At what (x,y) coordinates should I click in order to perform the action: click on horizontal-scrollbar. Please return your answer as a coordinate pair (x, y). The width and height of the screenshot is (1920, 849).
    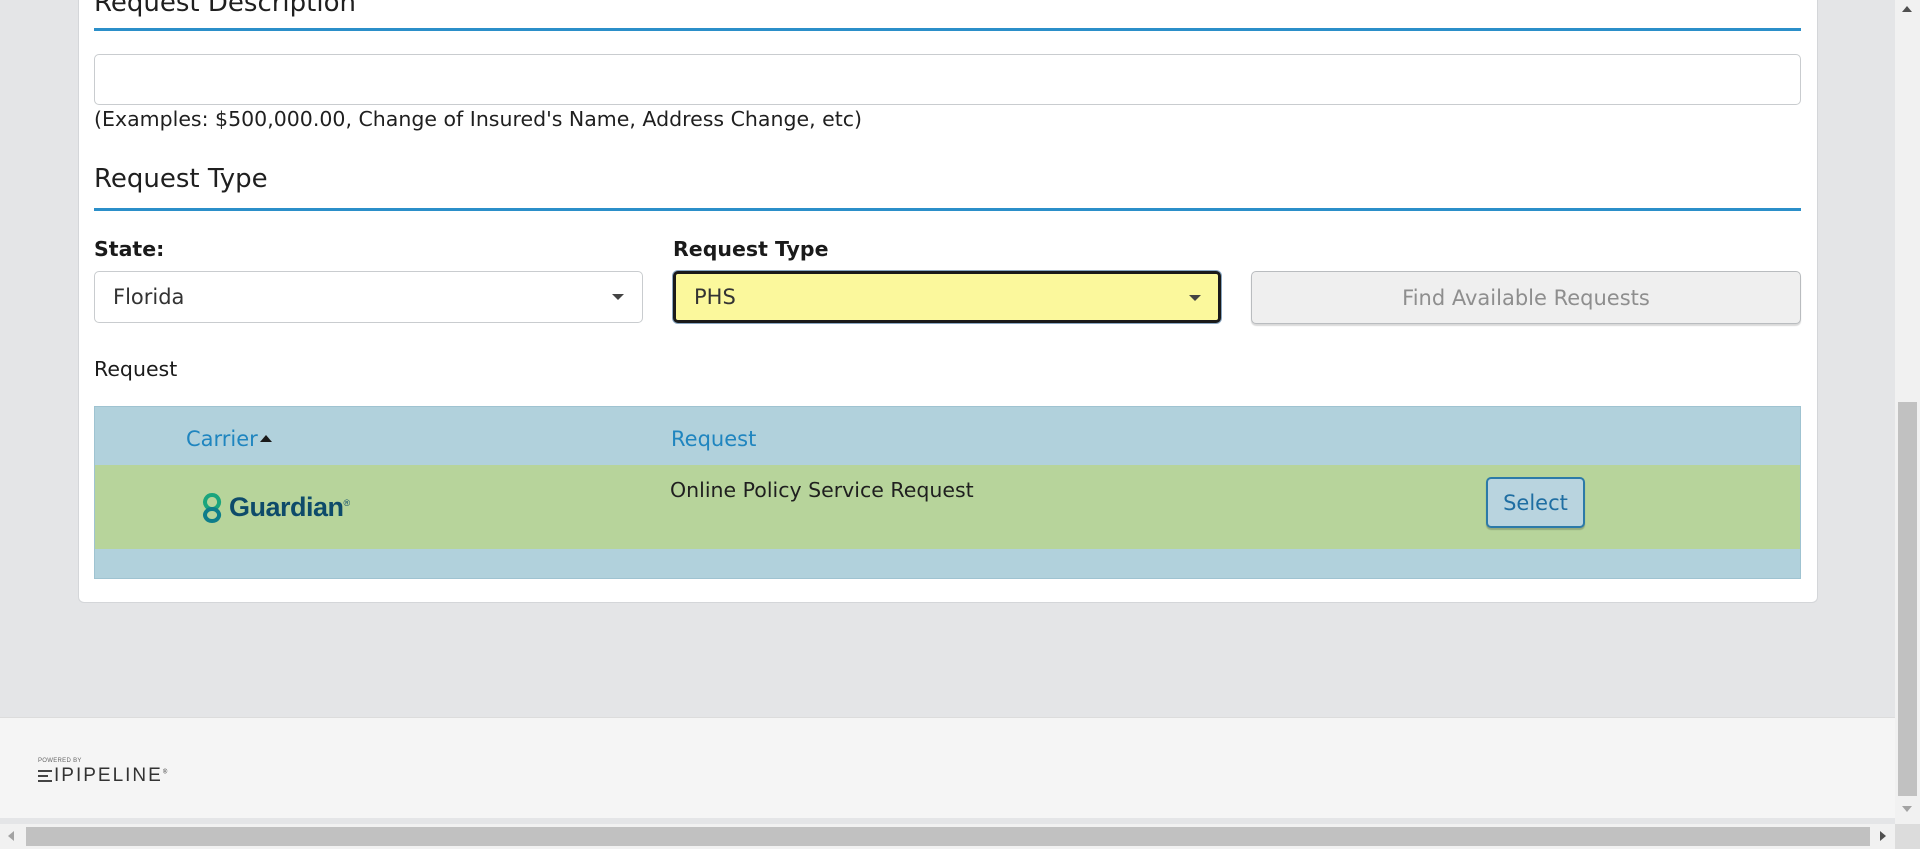
    Looking at the image, I should click on (947, 836).